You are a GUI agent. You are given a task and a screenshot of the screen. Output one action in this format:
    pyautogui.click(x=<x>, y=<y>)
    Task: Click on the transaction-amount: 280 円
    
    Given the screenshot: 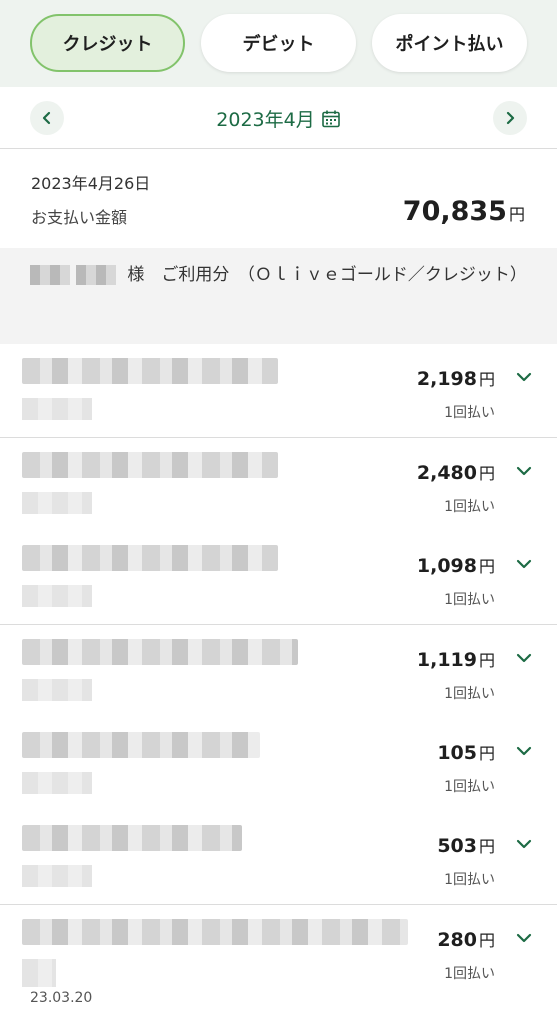 What is the action you would take?
    pyautogui.click(x=466, y=939)
    